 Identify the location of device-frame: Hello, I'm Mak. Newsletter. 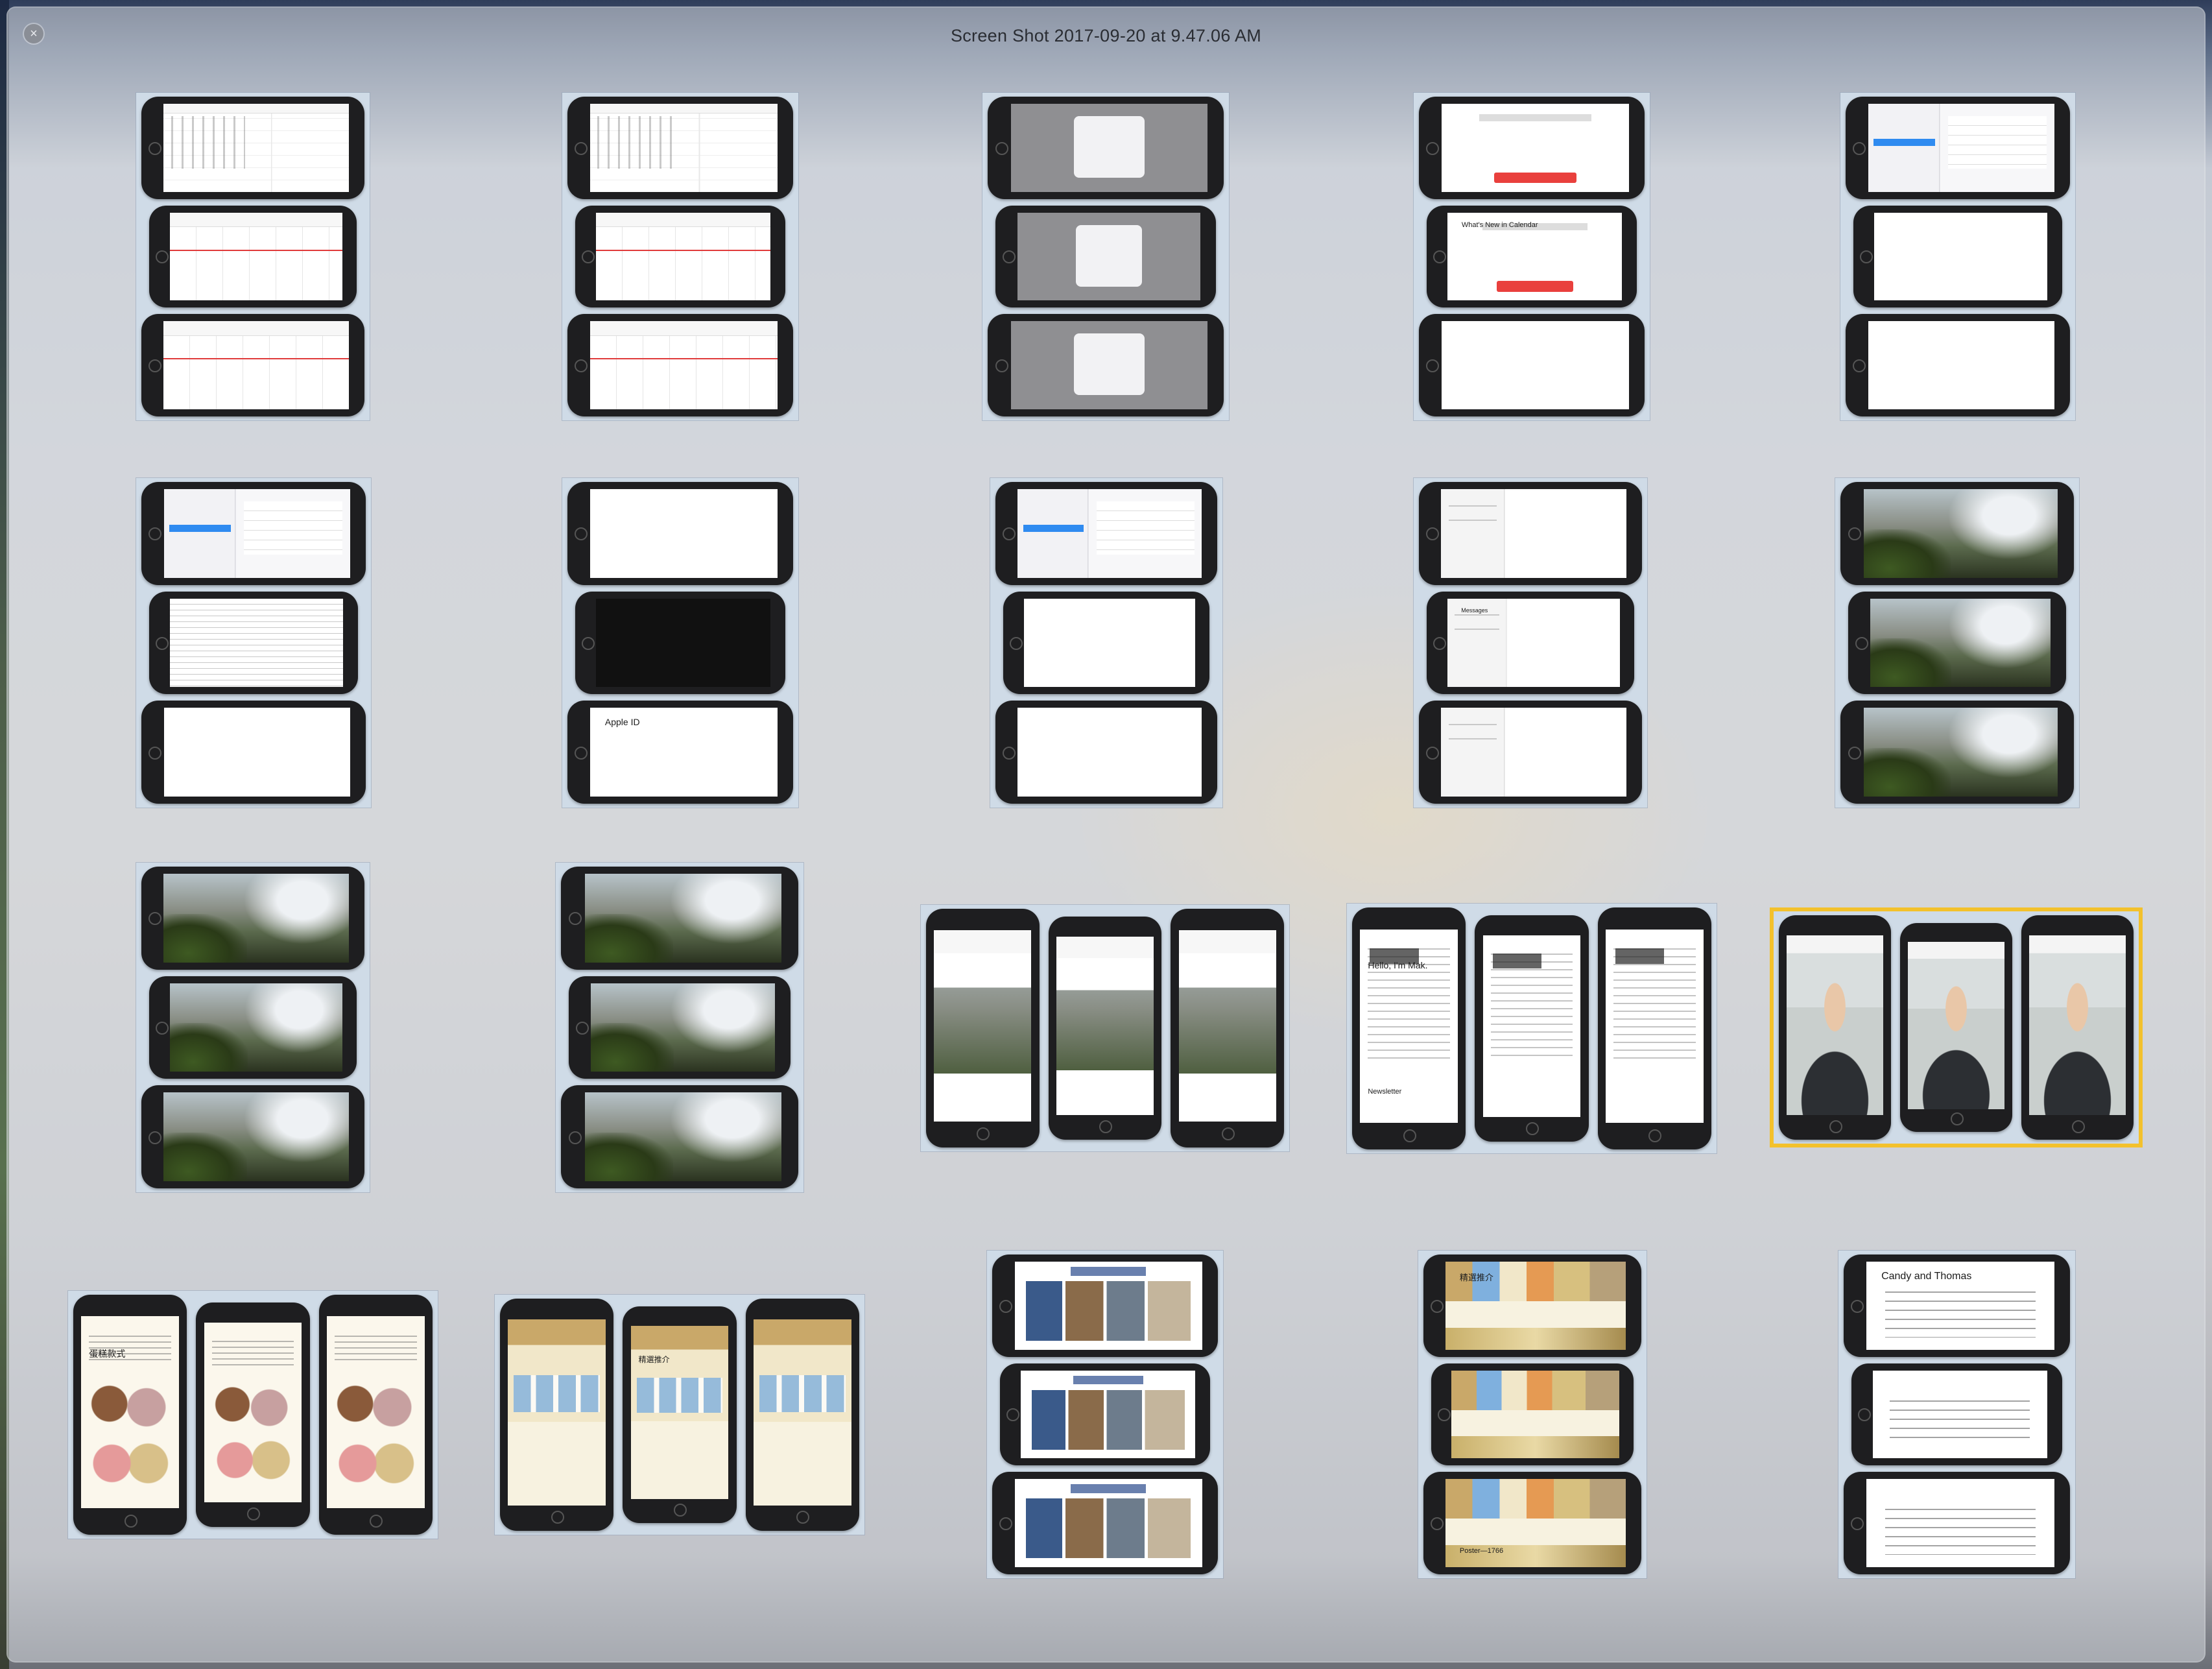
(1409, 1028).